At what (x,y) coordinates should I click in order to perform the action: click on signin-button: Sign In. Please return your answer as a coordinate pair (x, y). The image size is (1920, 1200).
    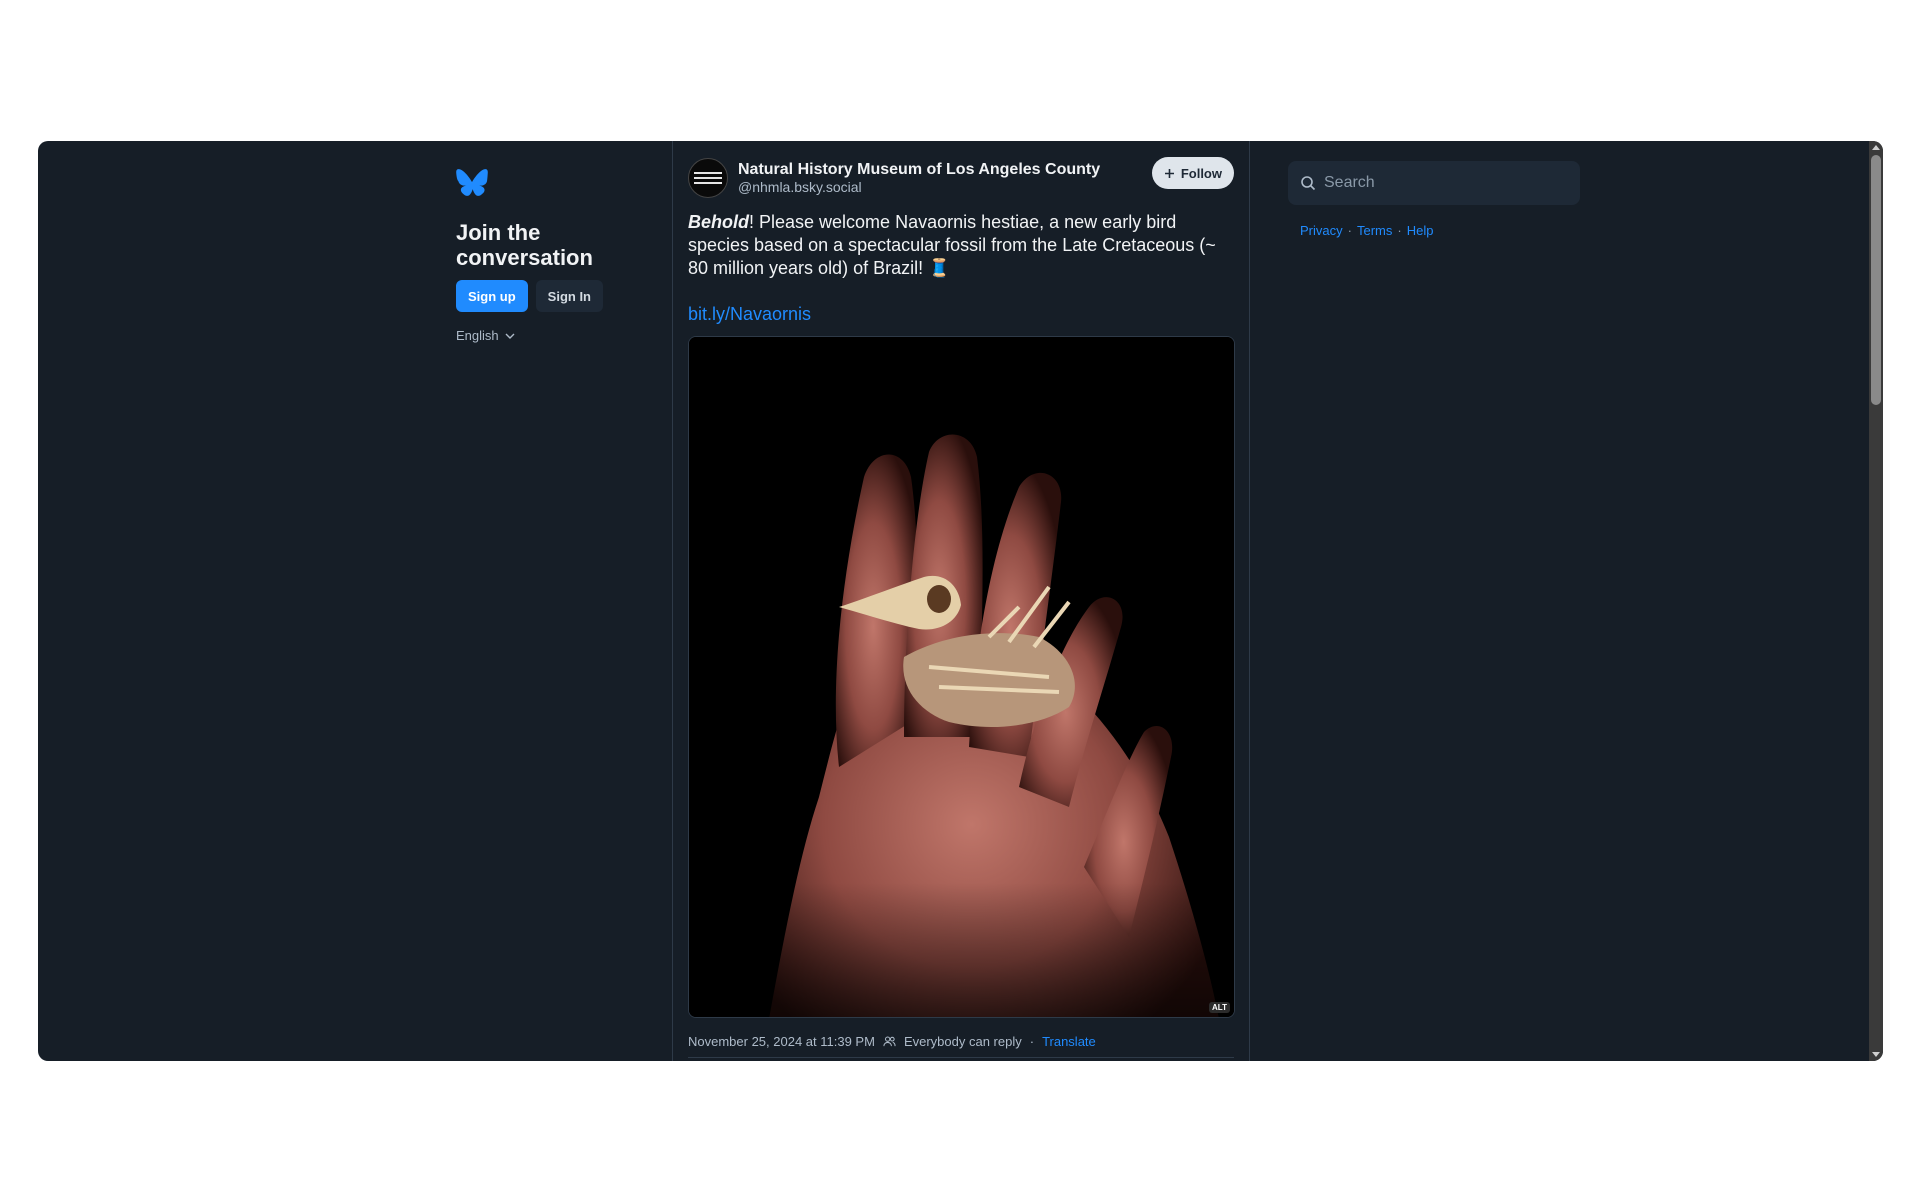
    Looking at the image, I should click on (569, 296).